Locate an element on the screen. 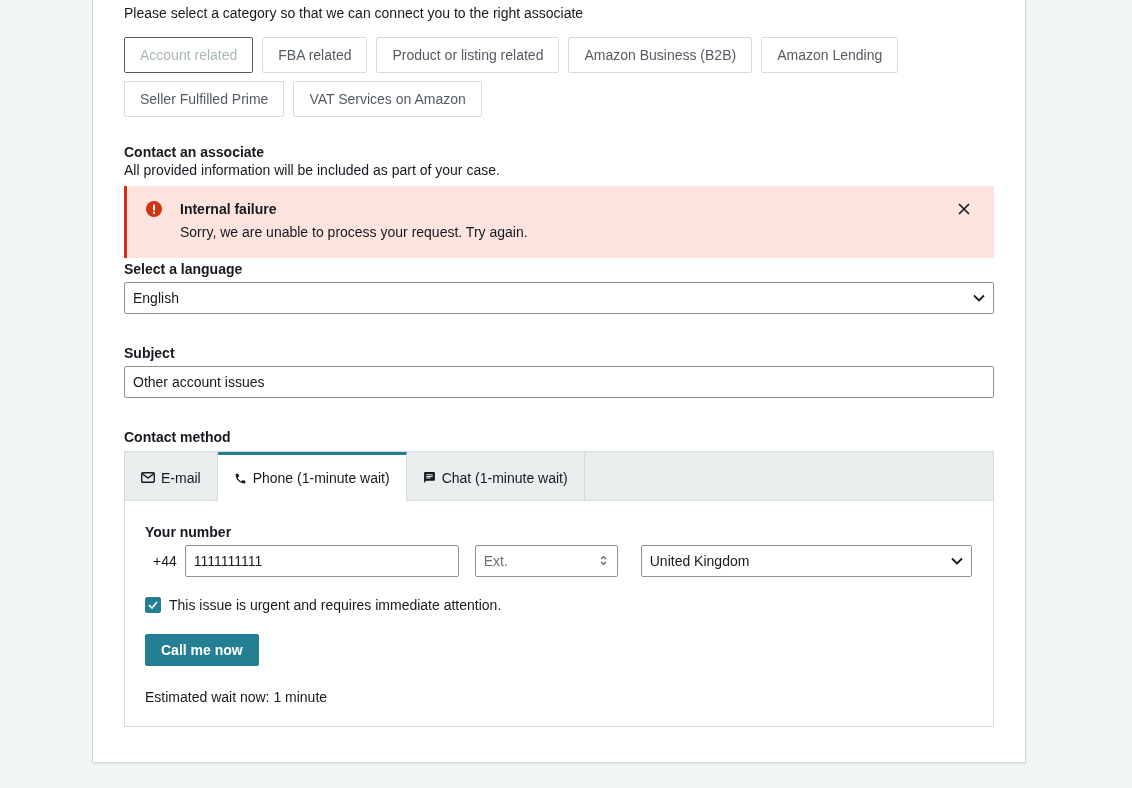  contact-method-tab: Phone (1-minute wait) is located at coordinates (312, 476).